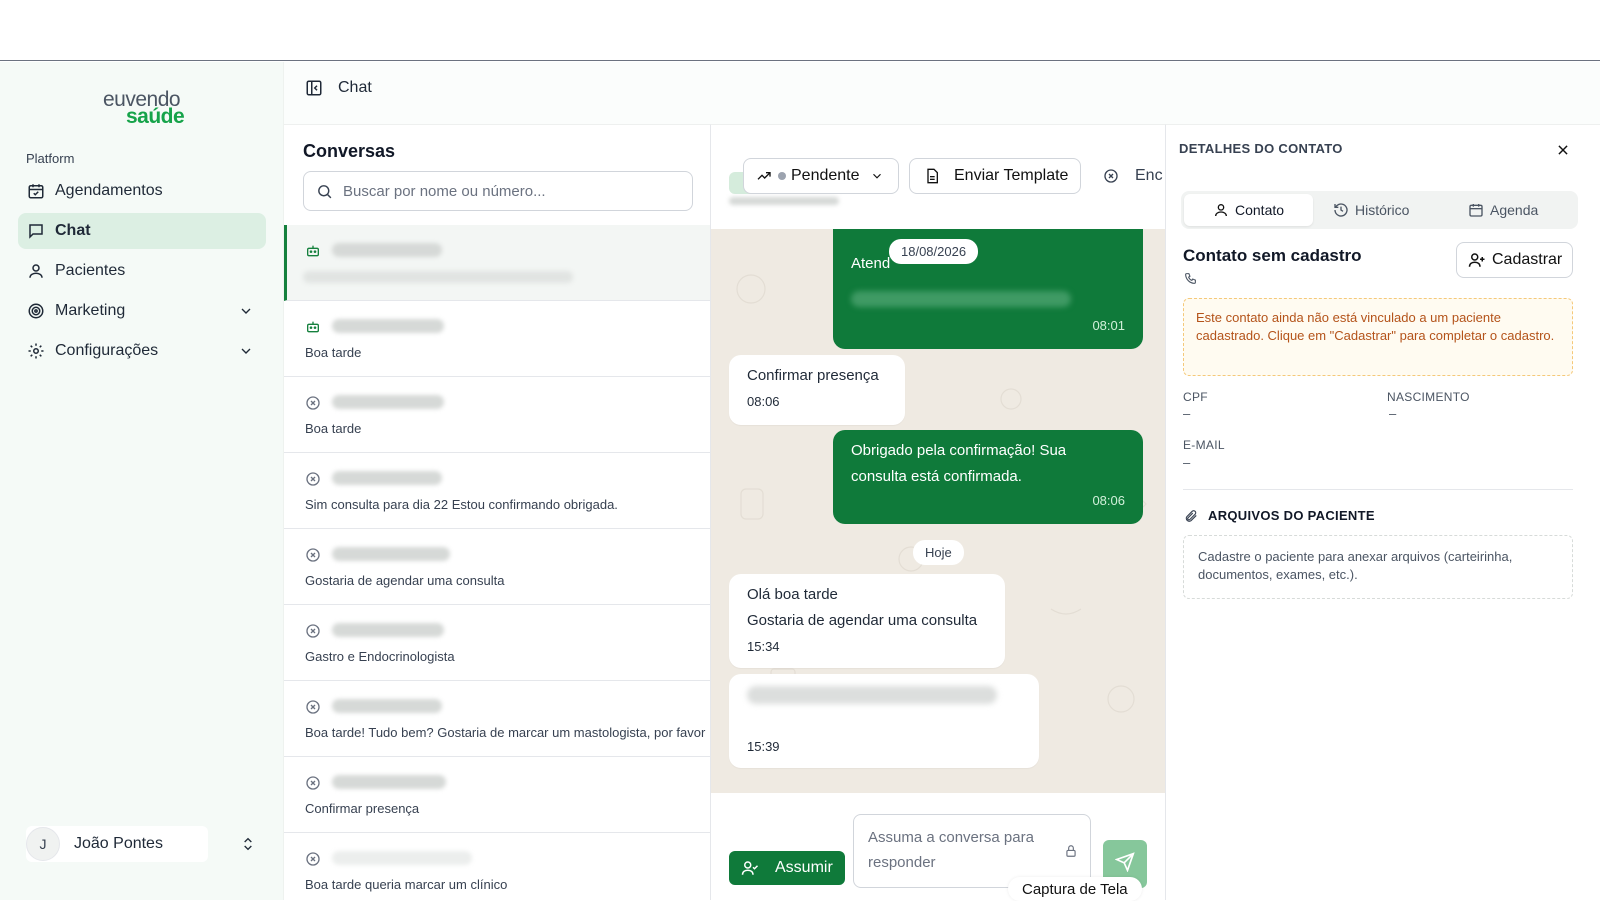 Image resolution: width=1600 pixels, height=901 pixels. Describe the element at coordinates (1476, 260) in the screenshot. I see `user-plus-icon` at that location.